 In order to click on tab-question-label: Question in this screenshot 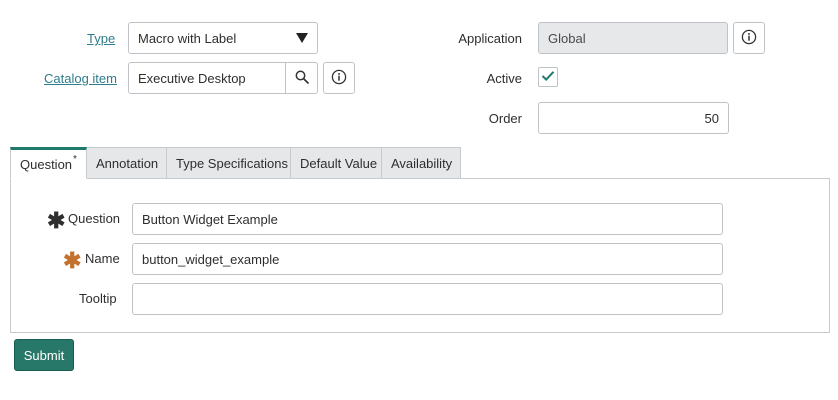, I will do `click(46, 164)`.